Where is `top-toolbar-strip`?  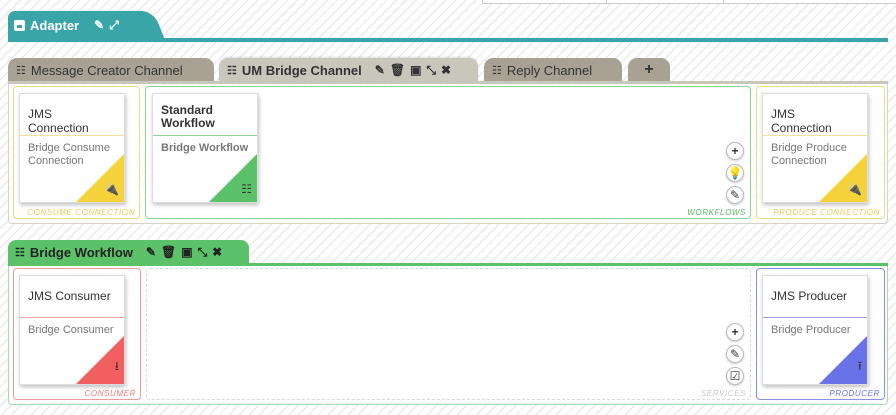 top-toolbar-strip is located at coordinates (689, 2).